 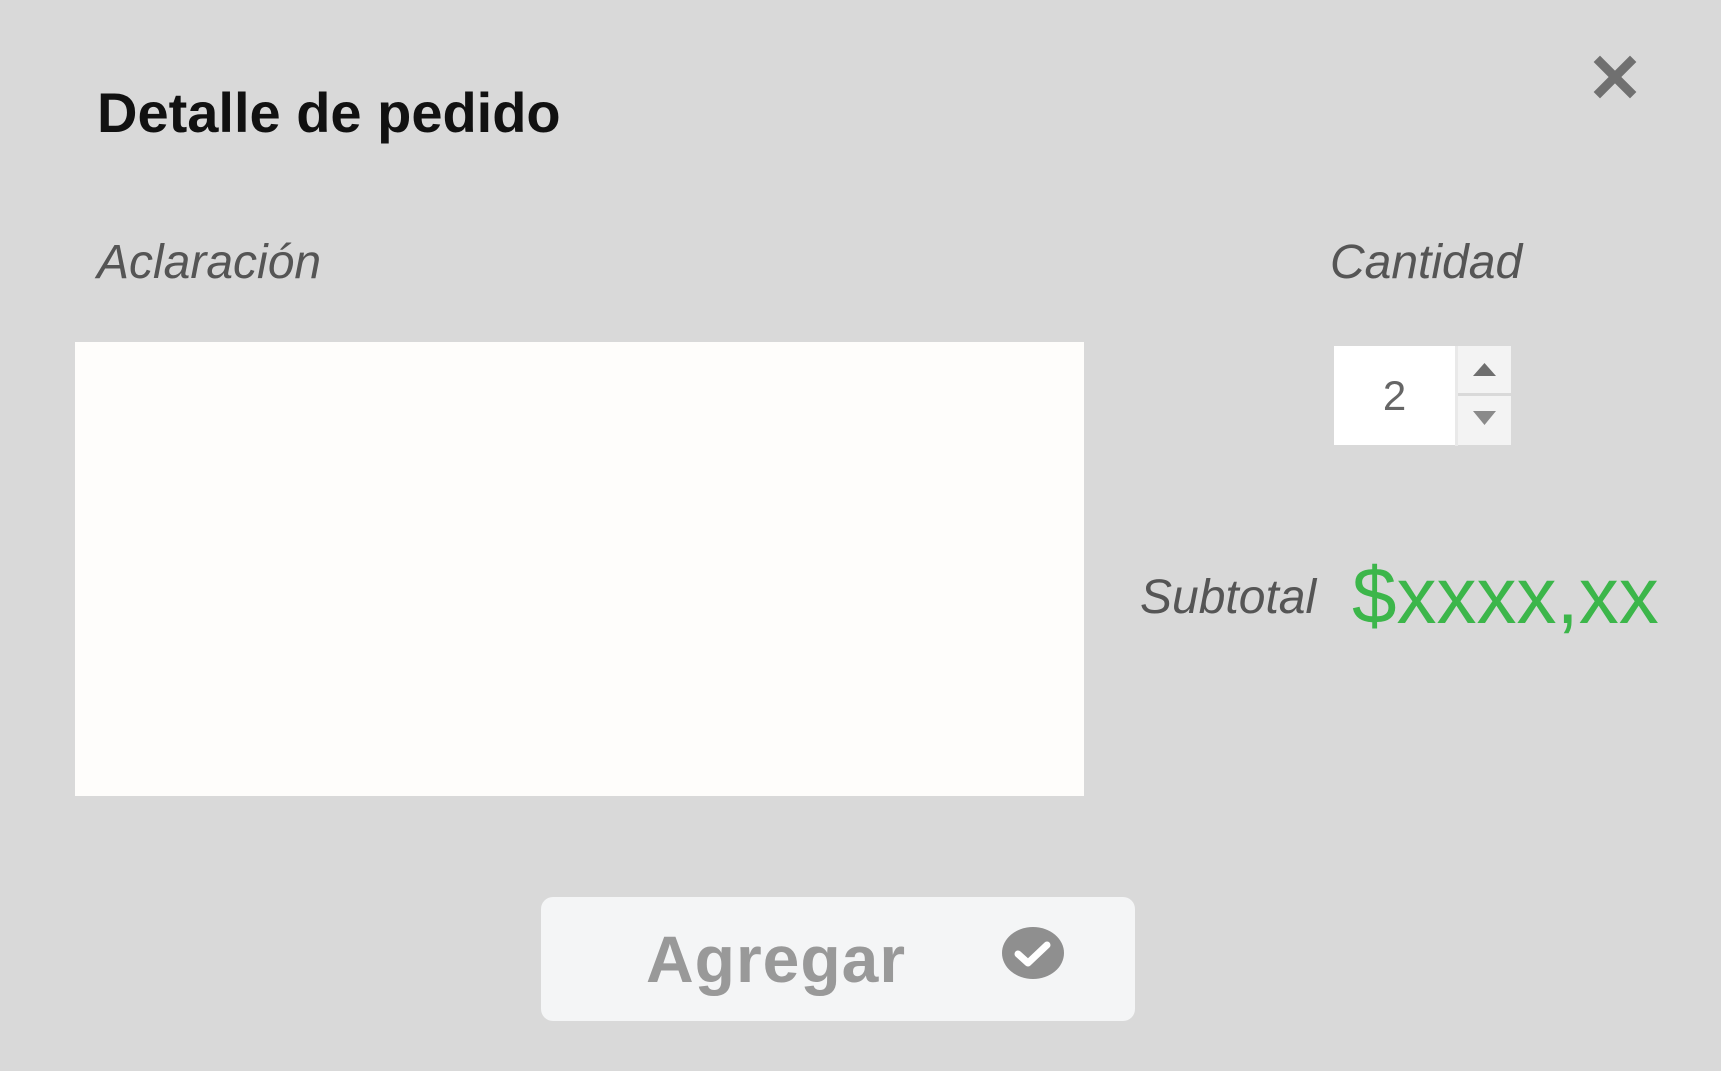 I want to click on aclaracion-label: Aclaración, so click(x=209, y=262).